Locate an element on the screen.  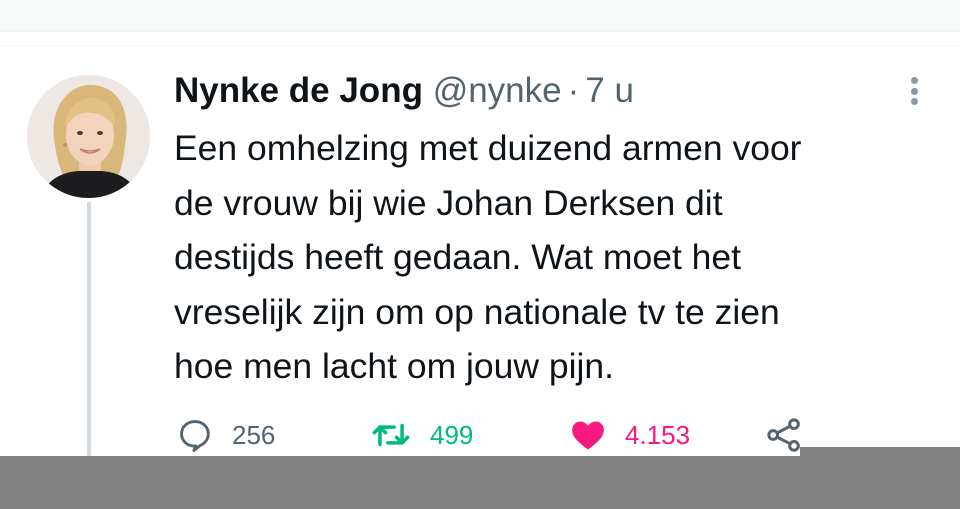
tweet-header: Nynke de Jong @nynke · 7 u is located at coordinates (404, 91).